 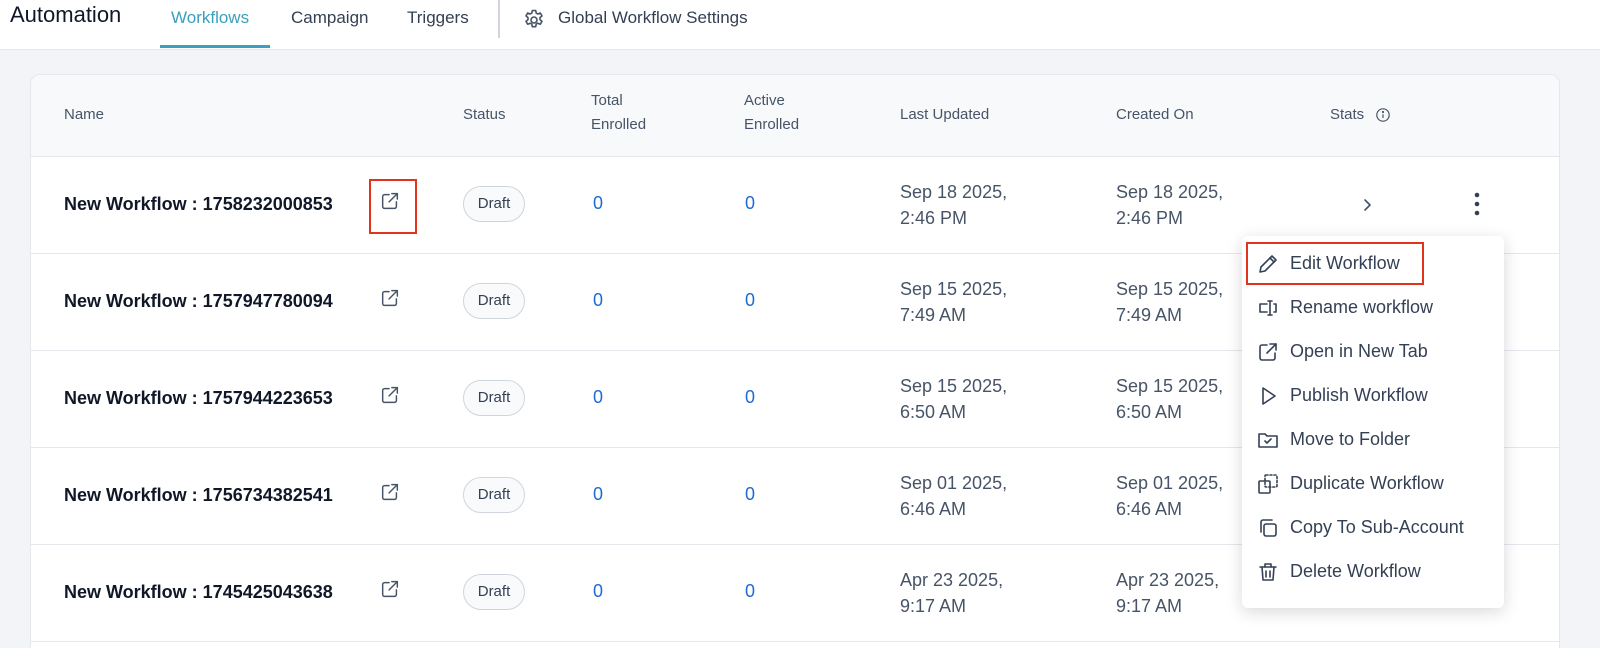 I want to click on column-header-total-enrolled: Total Enrolled, so click(x=636, y=113).